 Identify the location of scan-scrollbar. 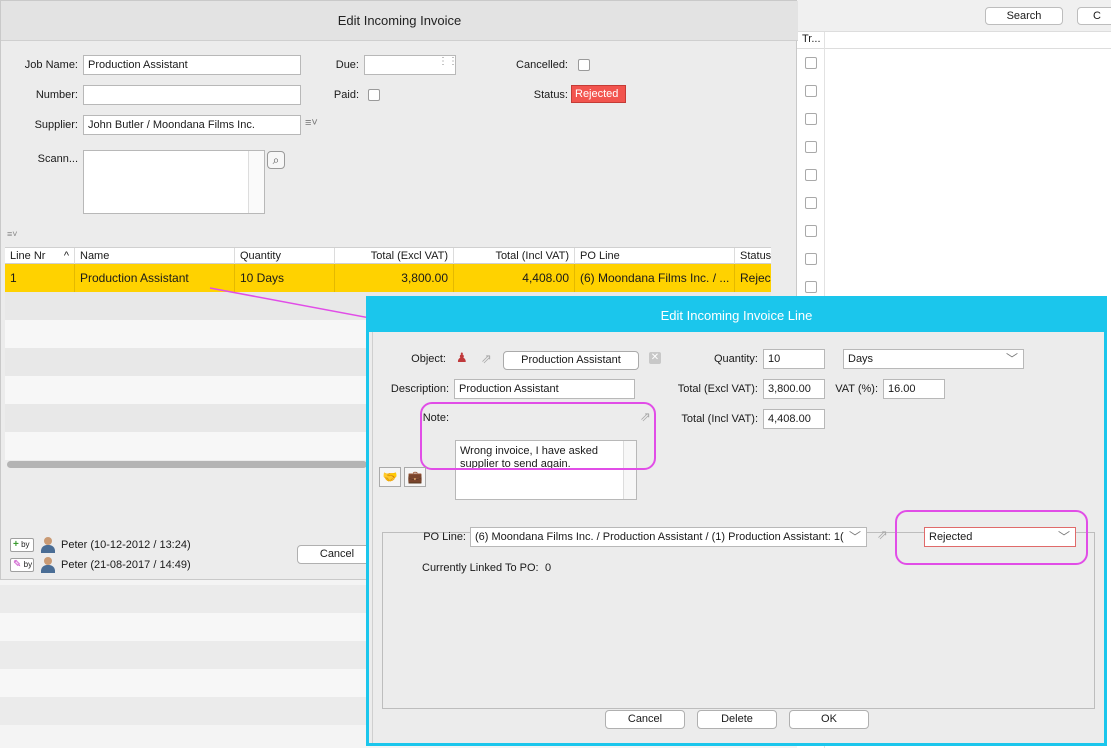
(256, 182).